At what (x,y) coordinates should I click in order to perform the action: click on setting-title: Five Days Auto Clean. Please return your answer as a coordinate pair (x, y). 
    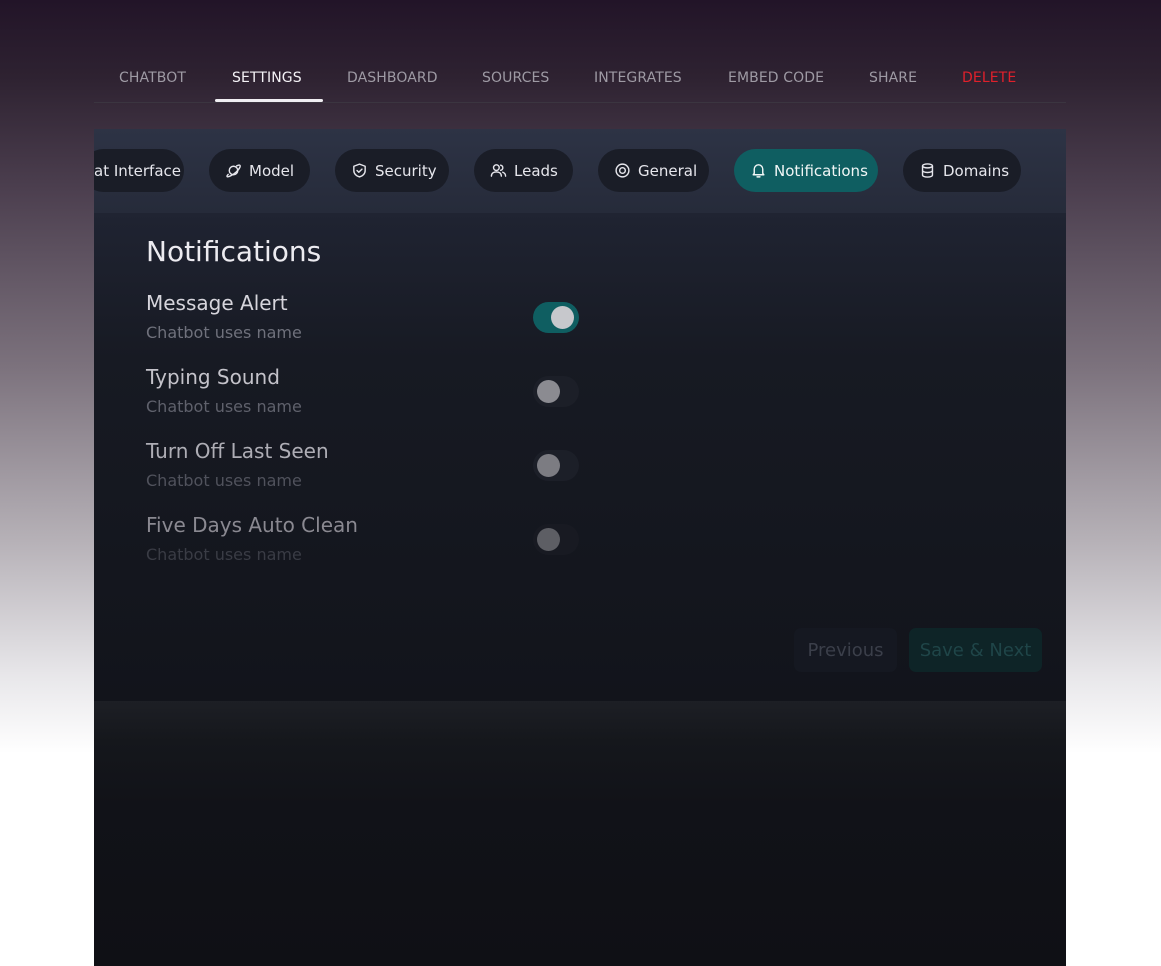
    Looking at the image, I should click on (252, 525).